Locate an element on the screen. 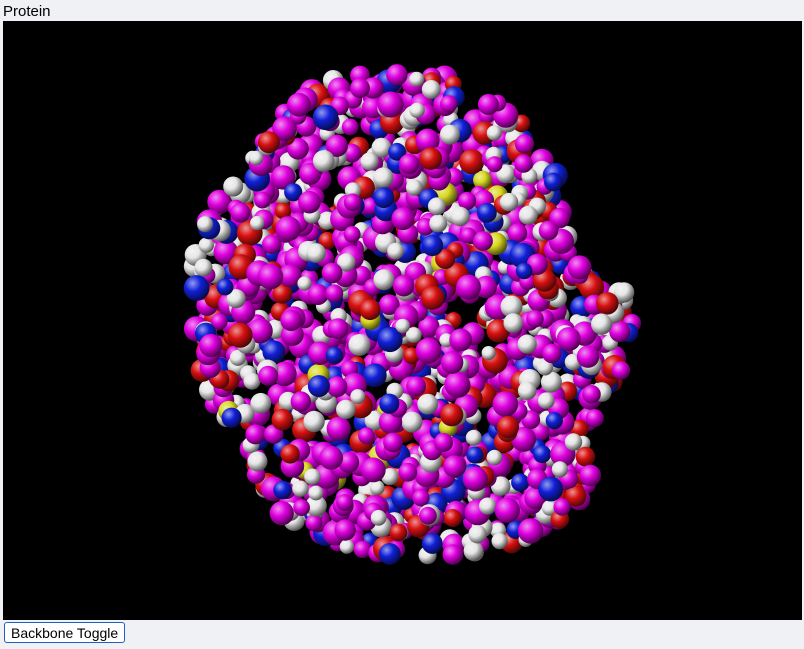 The height and width of the screenshot is (649, 804). backbone-toggle-button: Backbone Toggle is located at coordinates (65, 632).